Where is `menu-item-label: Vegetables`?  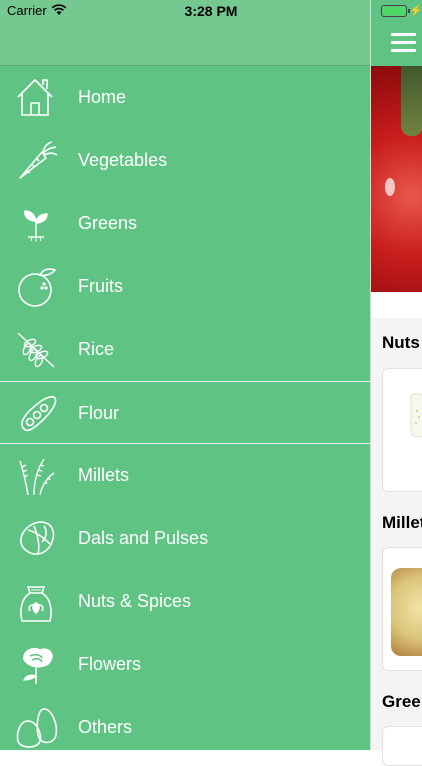
menu-item-label: Vegetables is located at coordinates (123, 160).